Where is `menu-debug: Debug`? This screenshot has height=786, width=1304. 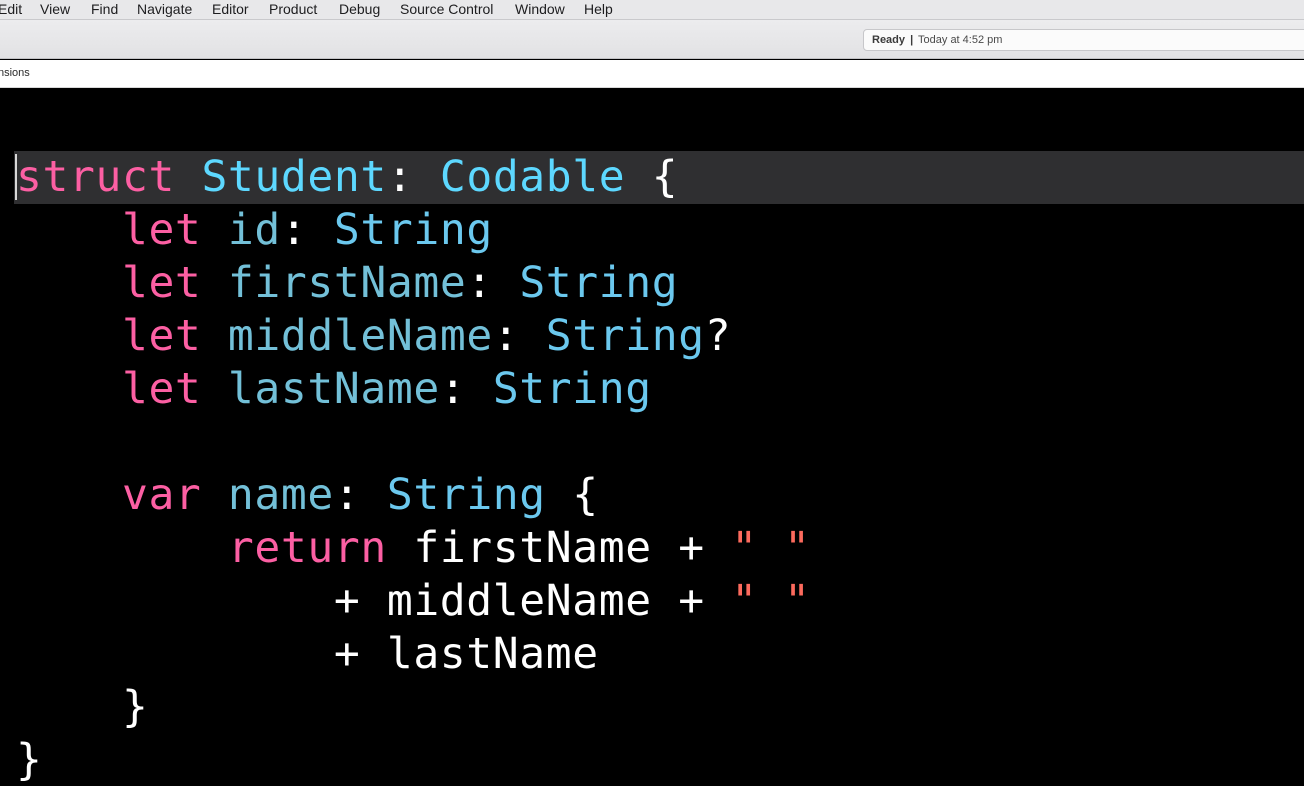 menu-debug: Debug is located at coordinates (359, 9).